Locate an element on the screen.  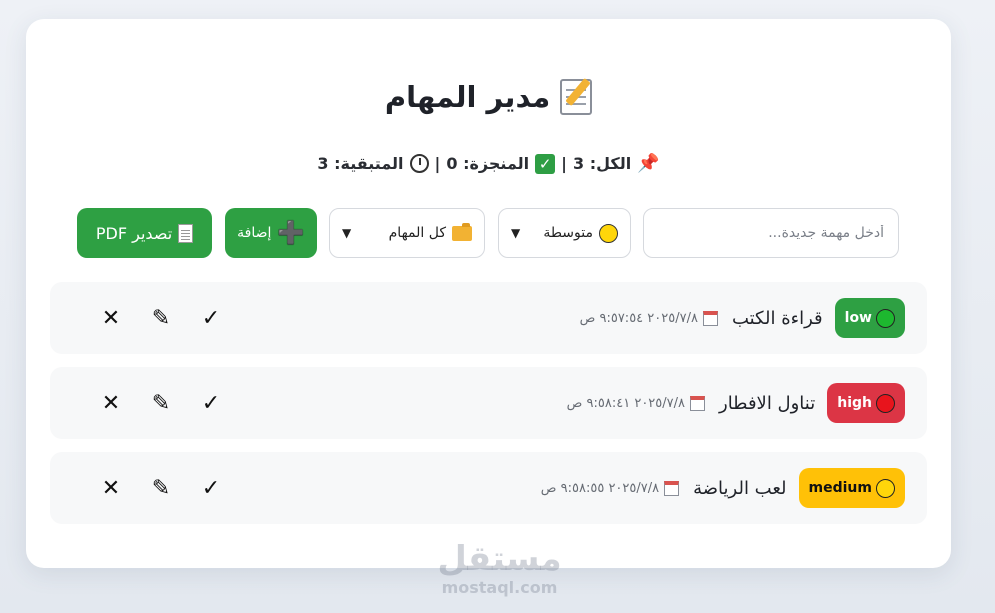
task-date-text: ٢٠٢٥/٧/٨ ٩:٥٨:٥٥ ص is located at coordinates (600, 488).